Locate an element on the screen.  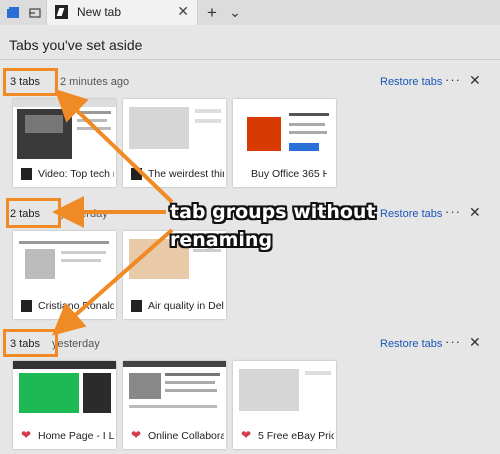
tab-caption: Buy Office 365 H is located at coordinates (284, 174).